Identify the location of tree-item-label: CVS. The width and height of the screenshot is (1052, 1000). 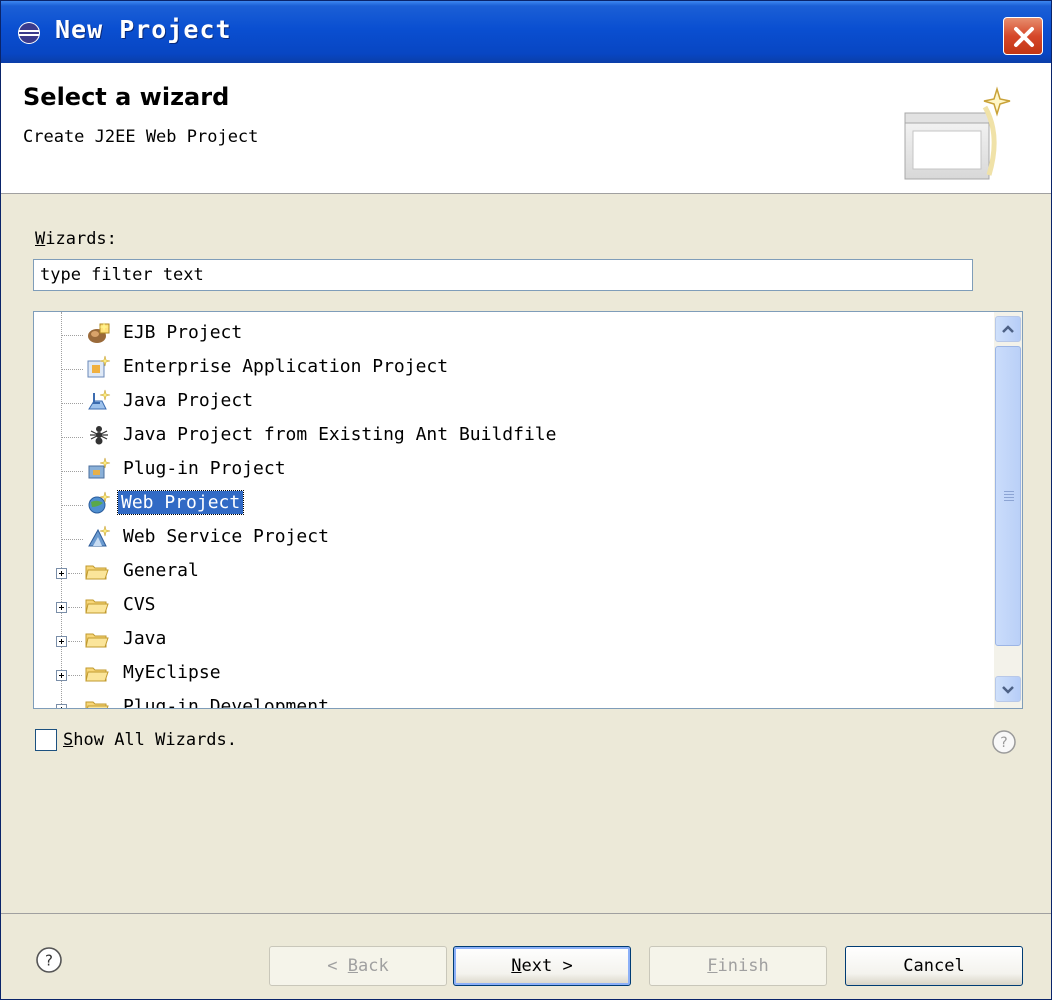
(139, 604).